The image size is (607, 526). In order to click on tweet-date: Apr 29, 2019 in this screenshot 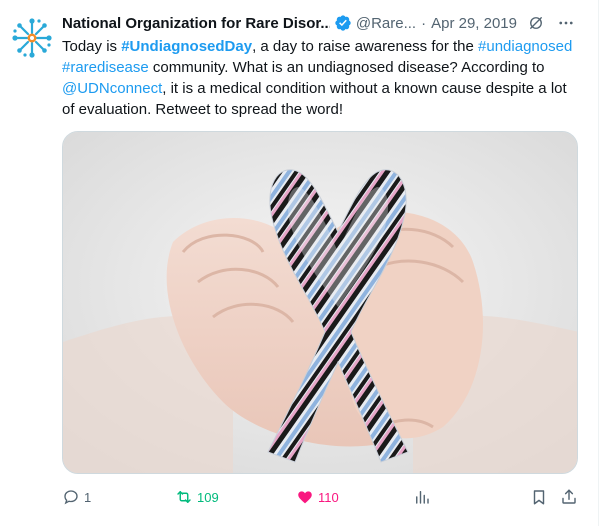, I will do `click(474, 23)`.